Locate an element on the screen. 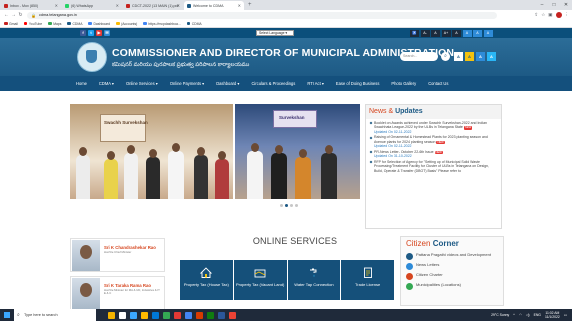 Image resolution: width=572 pixels, height=321 pixels. search-icon: ⌕ is located at coordinates (445, 56).